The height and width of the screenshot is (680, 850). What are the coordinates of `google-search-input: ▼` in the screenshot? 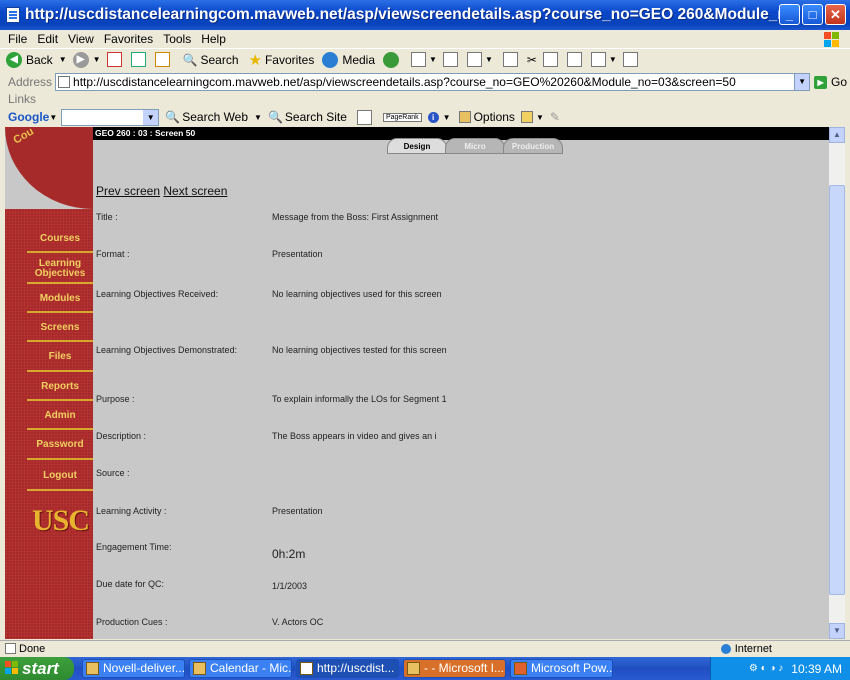 It's located at (110, 117).